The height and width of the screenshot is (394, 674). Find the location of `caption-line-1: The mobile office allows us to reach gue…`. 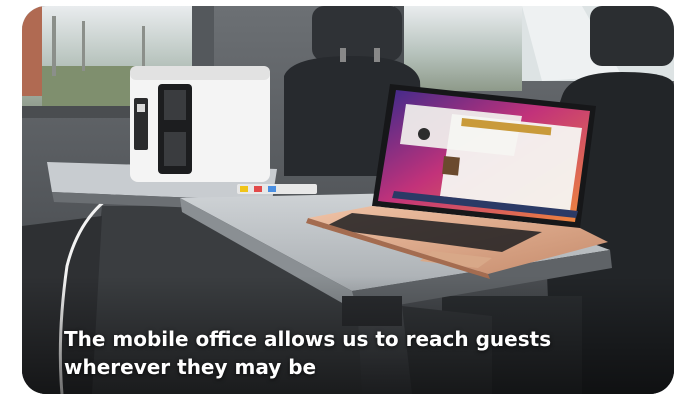

caption-line-1: The mobile office allows us to reach gue… is located at coordinates (308, 339).